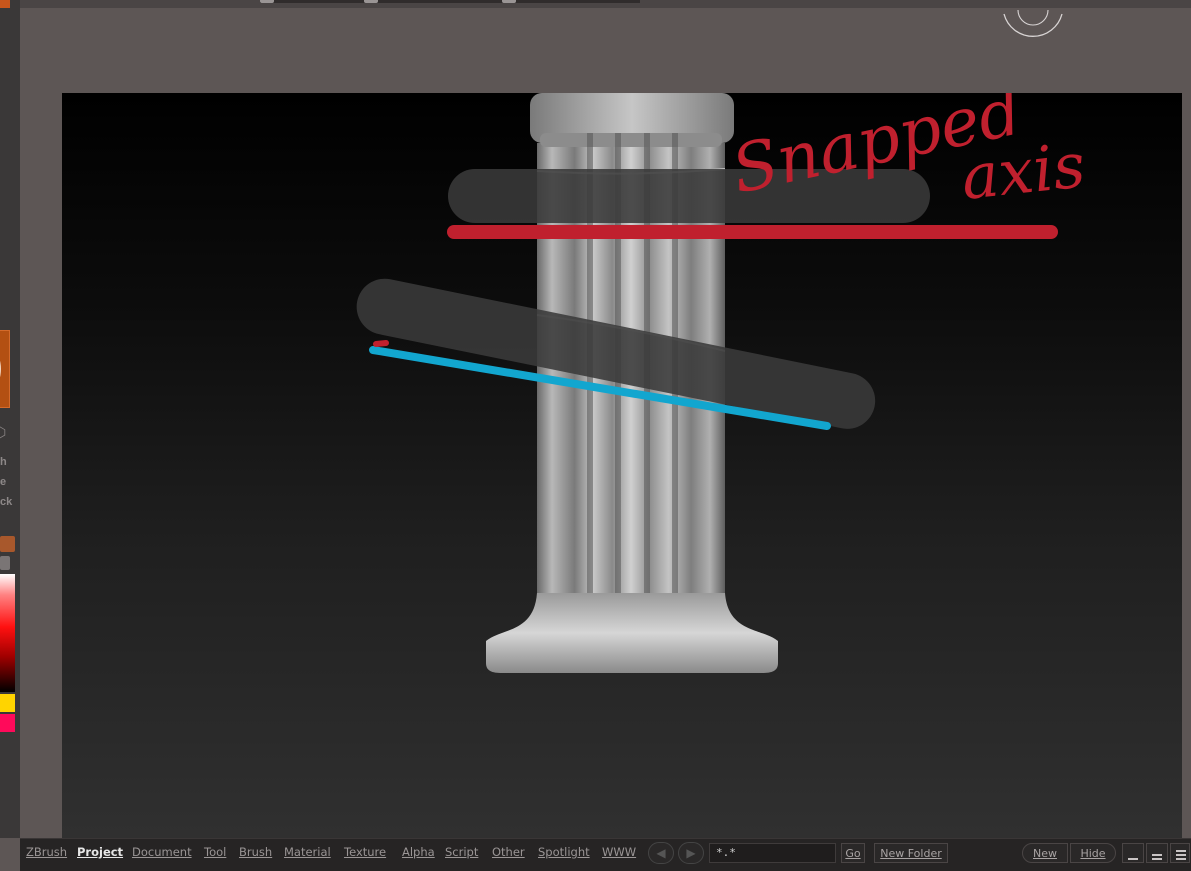 This screenshot has height=871, width=1191. What do you see at coordinates (7, 544) in the screenshot?
I see `gradient-swatch` at bounding box center [7, 544].